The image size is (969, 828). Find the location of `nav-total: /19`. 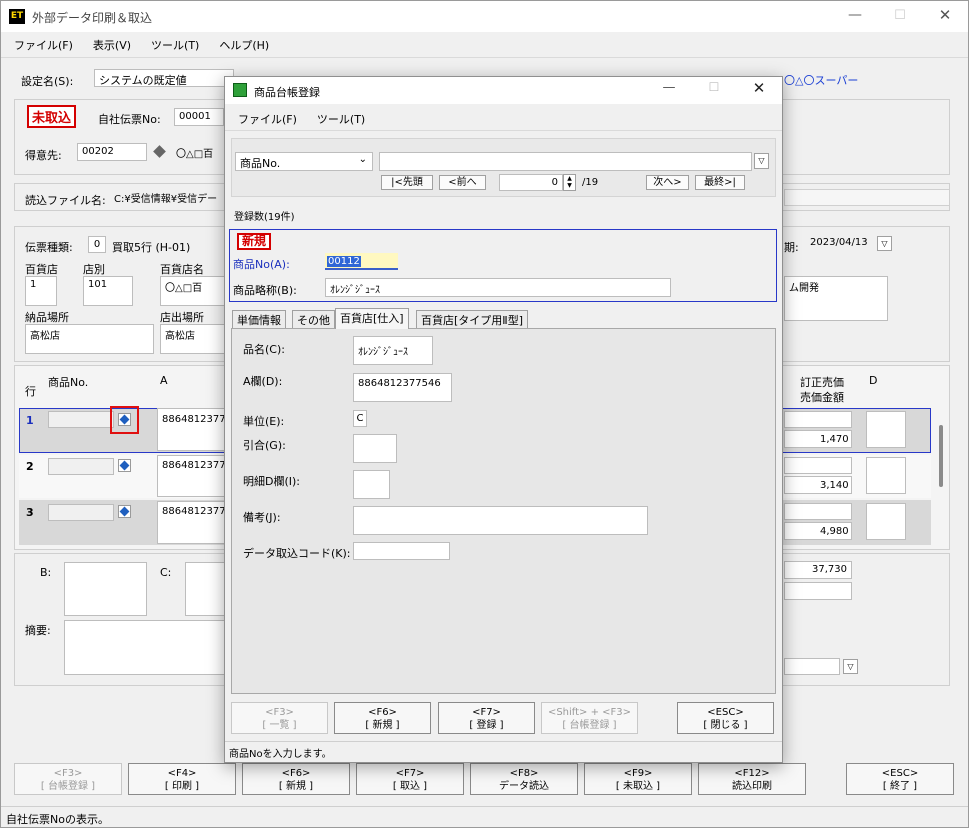

nav-total: /19 is located at coordinates (590, 182).